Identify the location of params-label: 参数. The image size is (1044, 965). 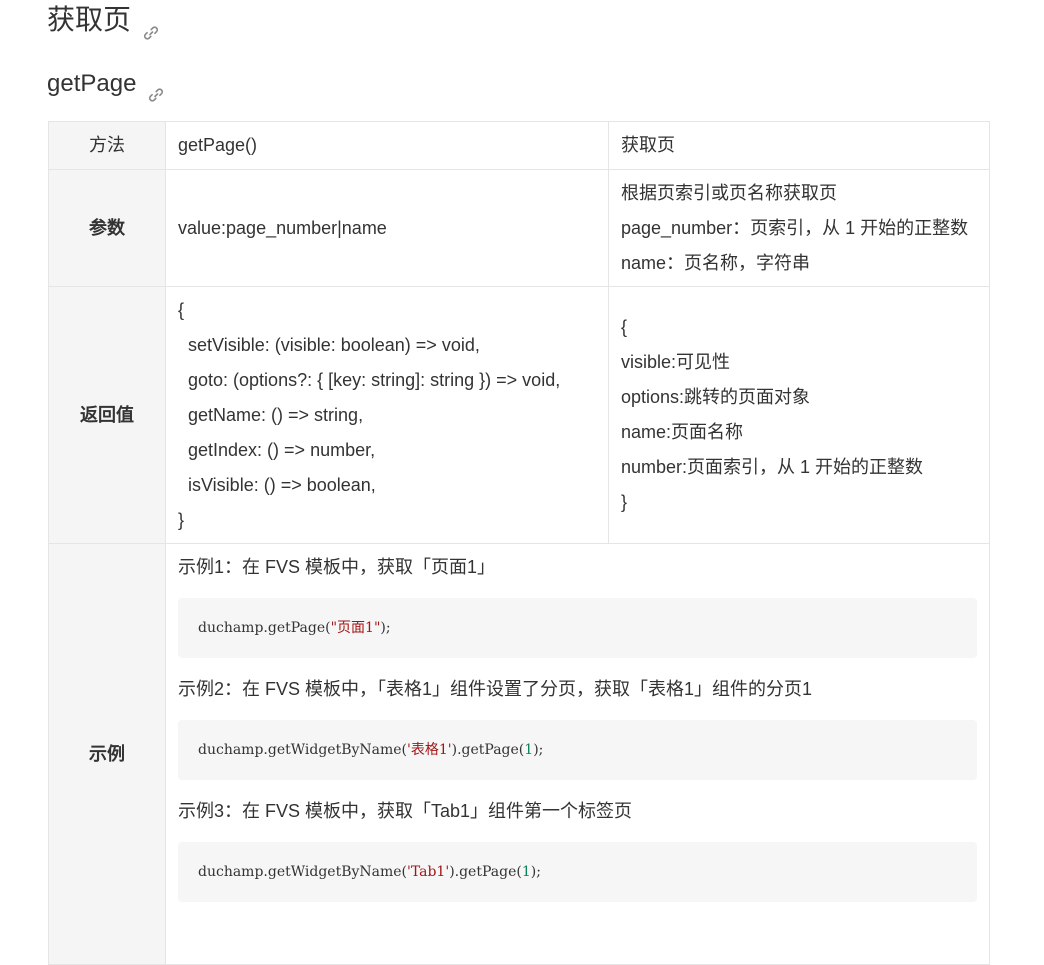
(107, 228).